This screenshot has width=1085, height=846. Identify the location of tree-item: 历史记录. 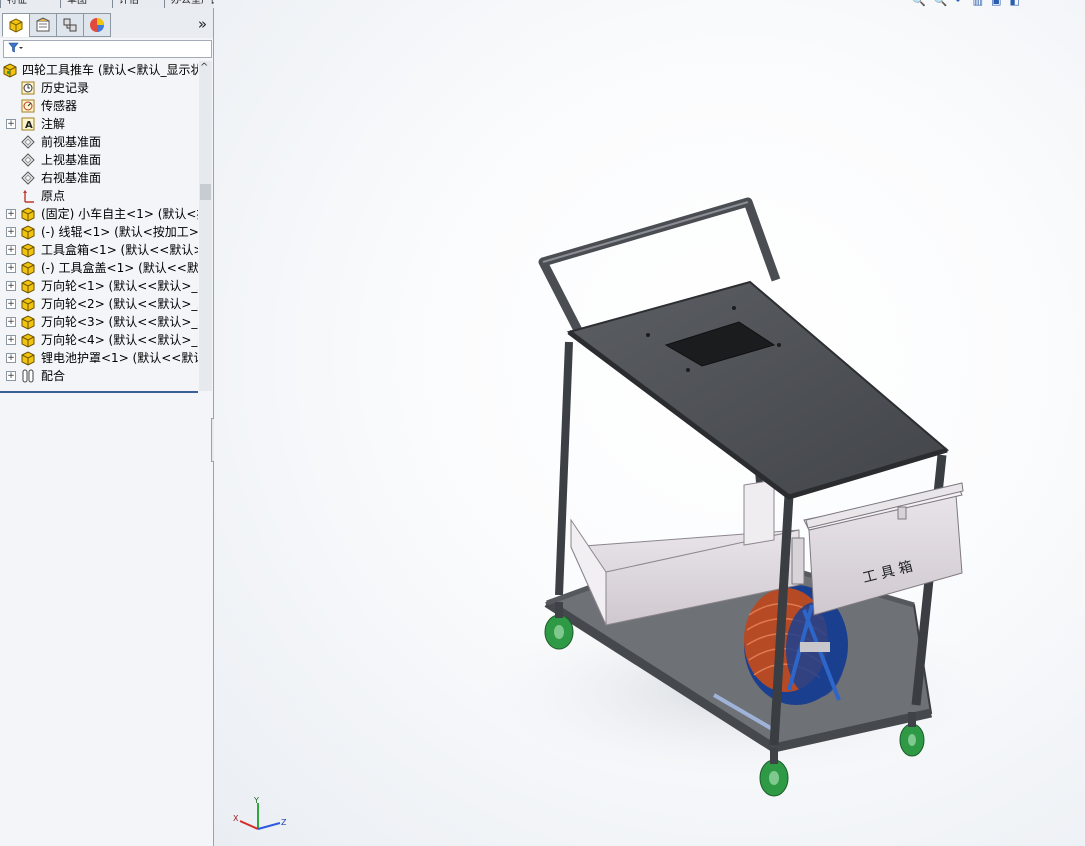
(99, 88).